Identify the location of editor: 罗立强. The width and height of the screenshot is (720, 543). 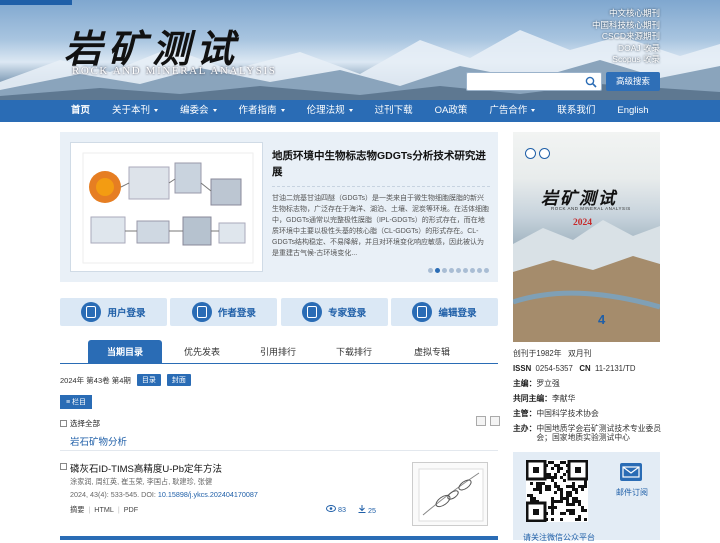
(548, 383).